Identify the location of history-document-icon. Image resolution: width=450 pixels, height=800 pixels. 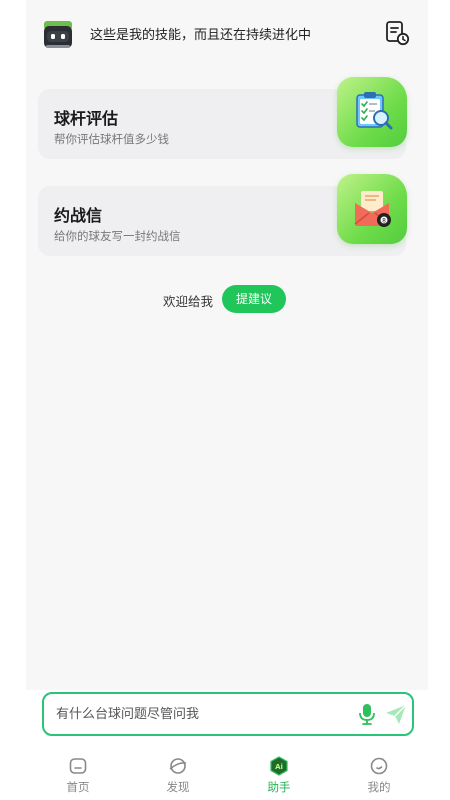
(397, 33).